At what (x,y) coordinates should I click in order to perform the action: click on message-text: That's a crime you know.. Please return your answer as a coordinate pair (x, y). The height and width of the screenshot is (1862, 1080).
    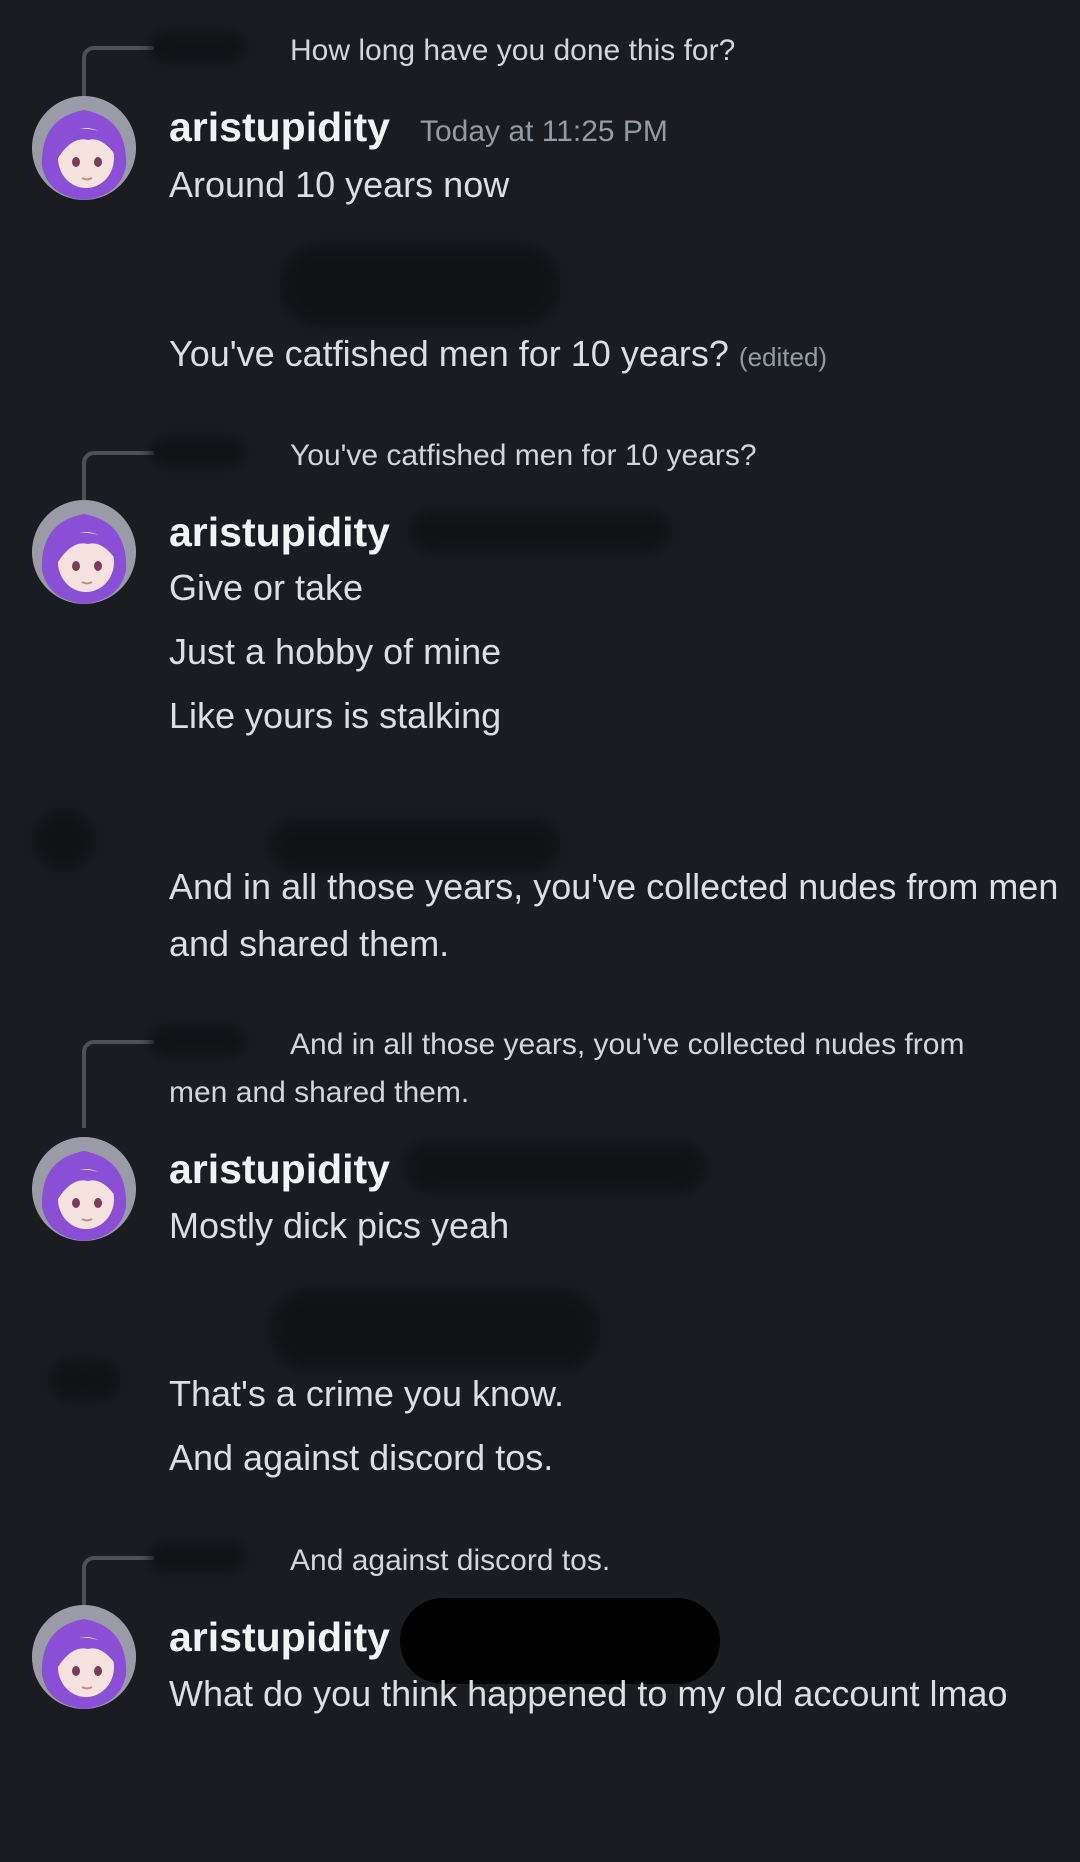
    Looking at the image, I should click on (367, 1393).